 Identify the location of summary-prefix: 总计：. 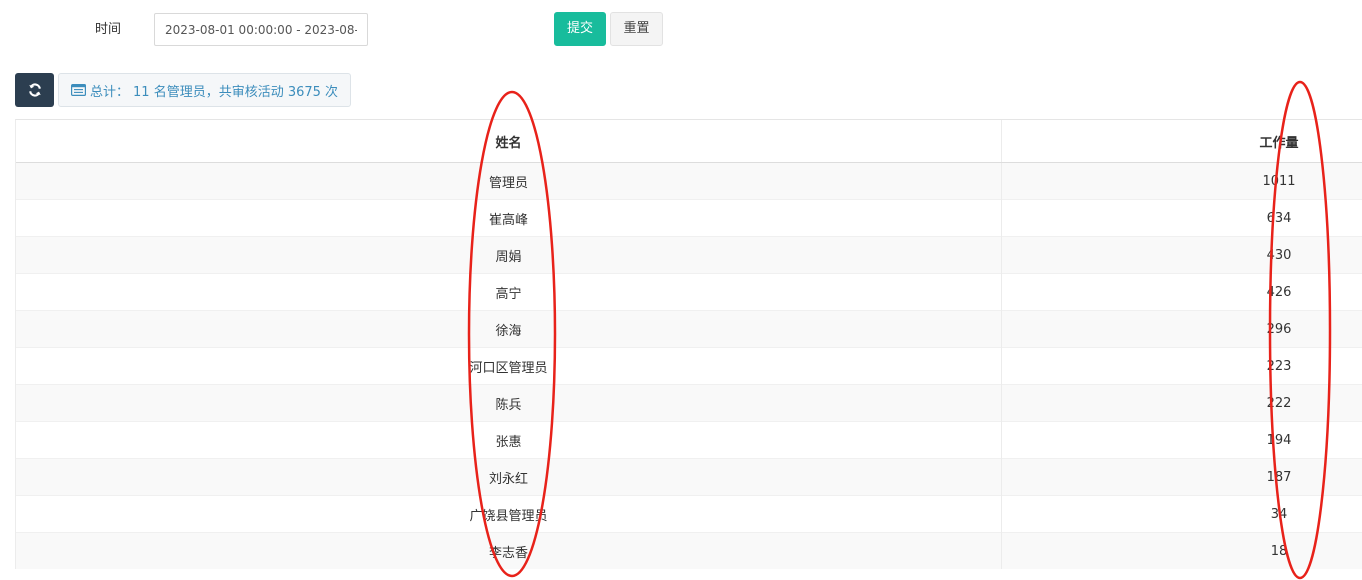
(110, 92).